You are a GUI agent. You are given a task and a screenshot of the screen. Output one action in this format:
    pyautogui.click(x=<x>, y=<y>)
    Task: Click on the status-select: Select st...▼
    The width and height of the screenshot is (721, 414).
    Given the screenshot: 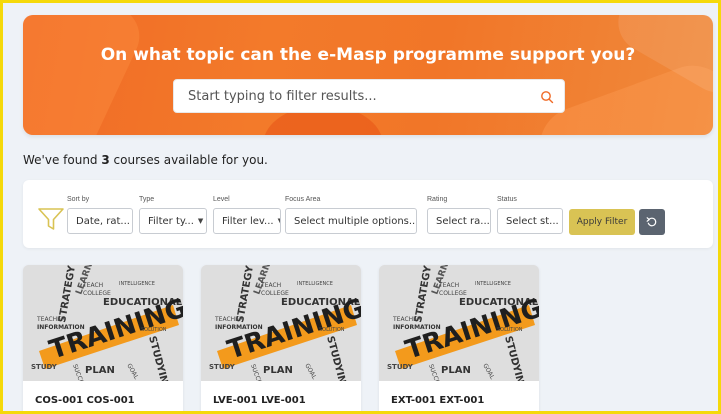 What is the action you would take?
    pyautogui.click(x=530, y=221)
    